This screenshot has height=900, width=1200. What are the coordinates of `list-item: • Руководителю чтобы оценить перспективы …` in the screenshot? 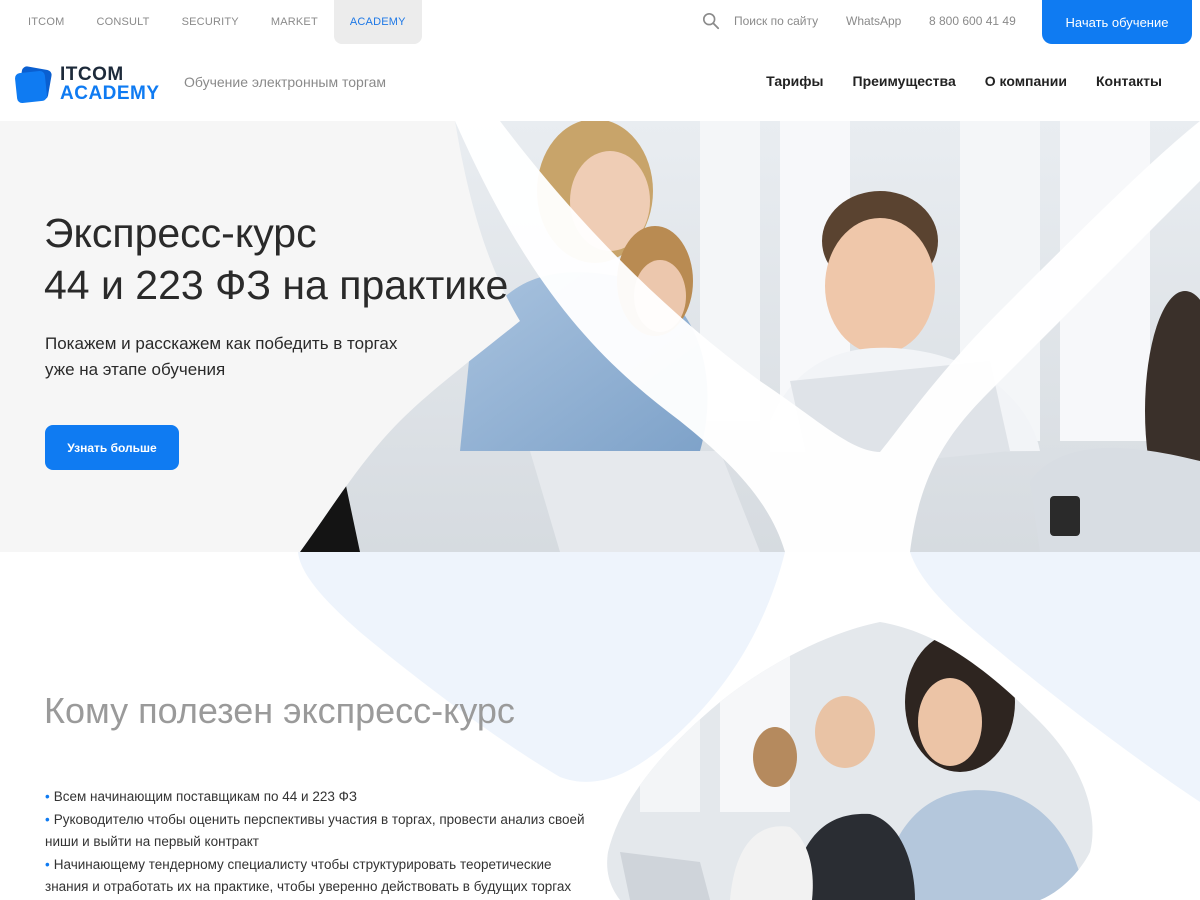 It's located at (315, 831).